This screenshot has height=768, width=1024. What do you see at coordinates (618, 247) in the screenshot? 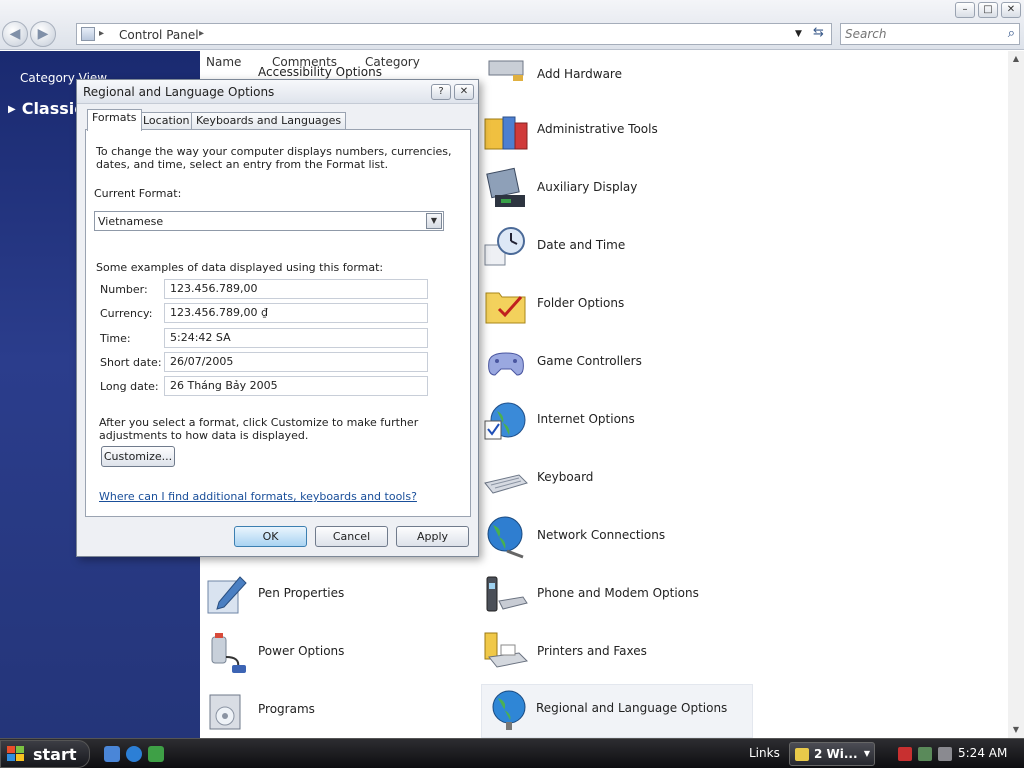
I see `item-date-and-time: Date and Time` at bounding box center [618, 247].